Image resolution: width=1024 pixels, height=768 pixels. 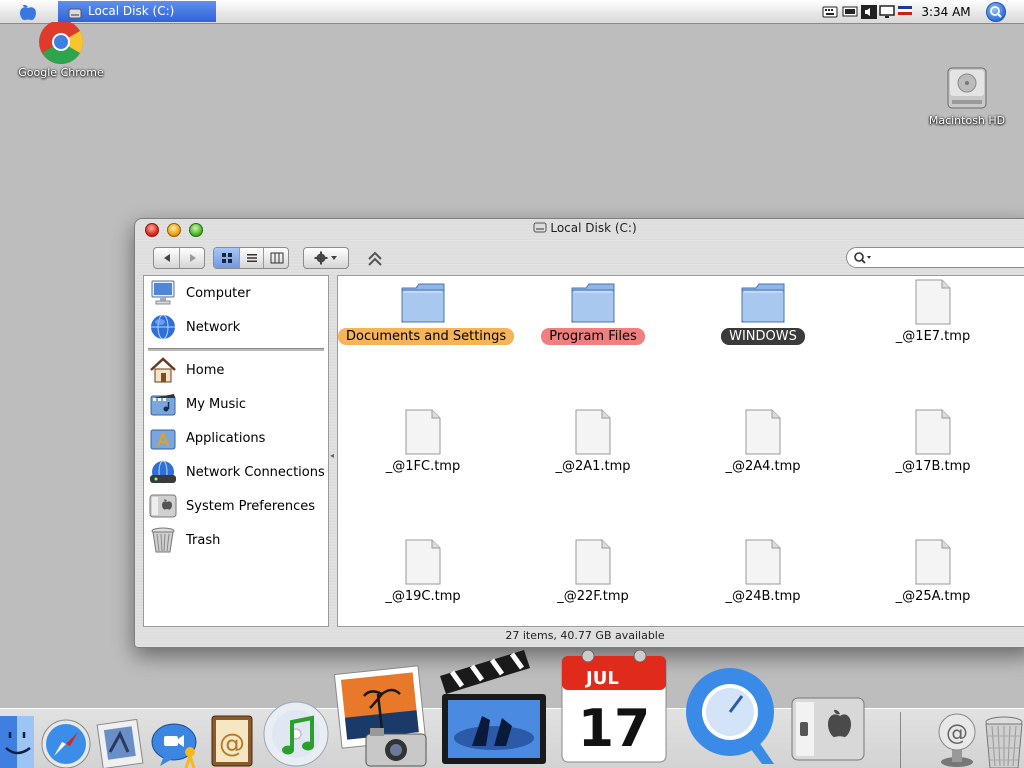 What do you see at coordinates (585, 635) in the screenshot?
I see `status-bar: 27 items, 40.77 GB available` at bounding box center [585, 635].